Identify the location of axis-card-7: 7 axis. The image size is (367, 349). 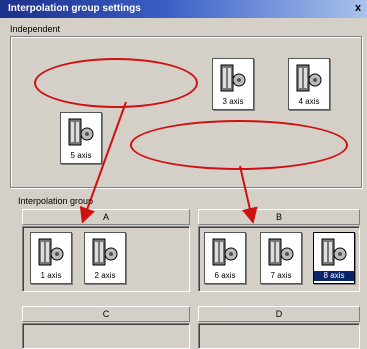
(281, 258).